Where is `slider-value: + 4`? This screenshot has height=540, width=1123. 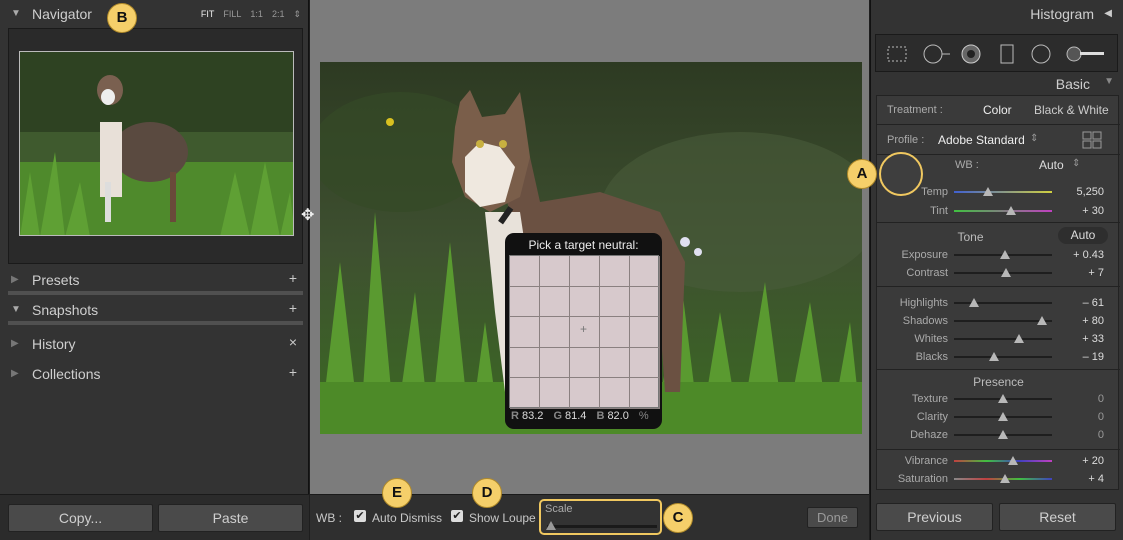
slider-value: + 4 is located at coordinates (1096, 479).